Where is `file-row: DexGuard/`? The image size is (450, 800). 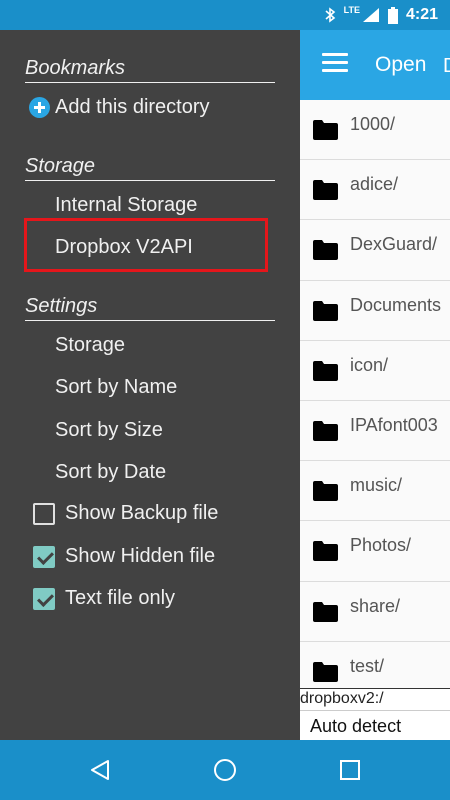 file-row: DexGuard/ is located at coordinates (375, 250).